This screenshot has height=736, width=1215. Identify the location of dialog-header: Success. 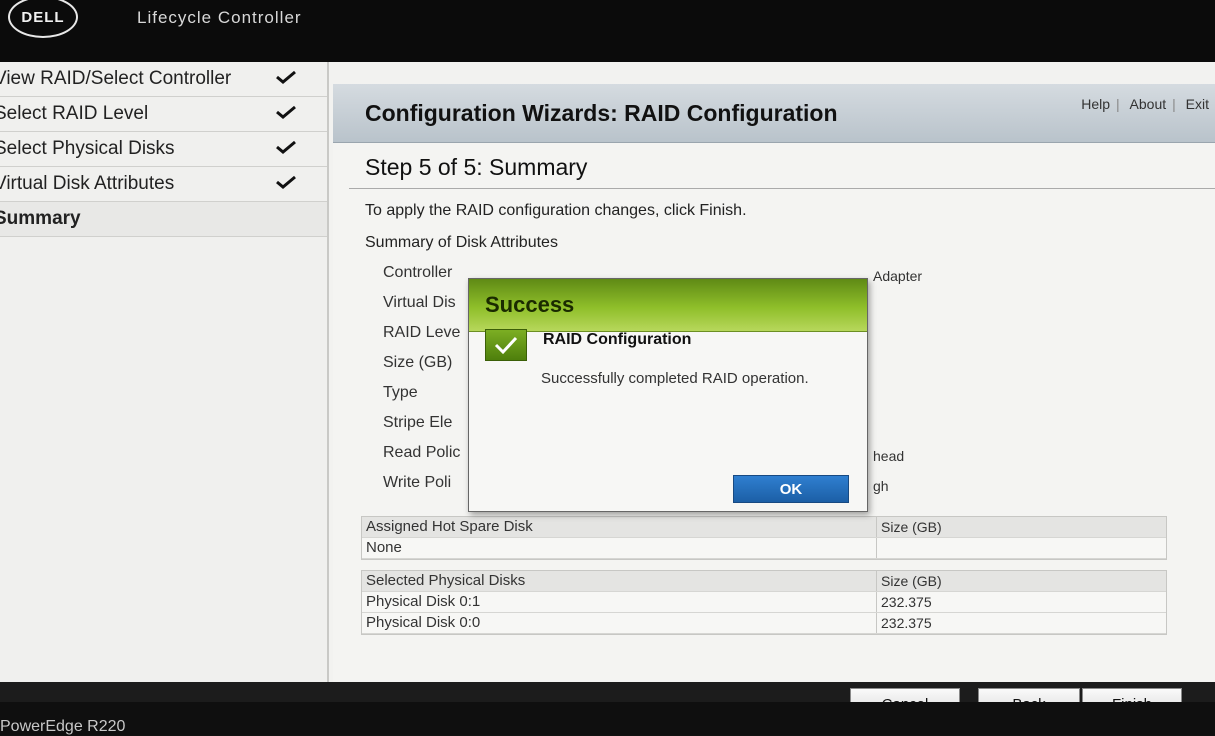
(668, 305).